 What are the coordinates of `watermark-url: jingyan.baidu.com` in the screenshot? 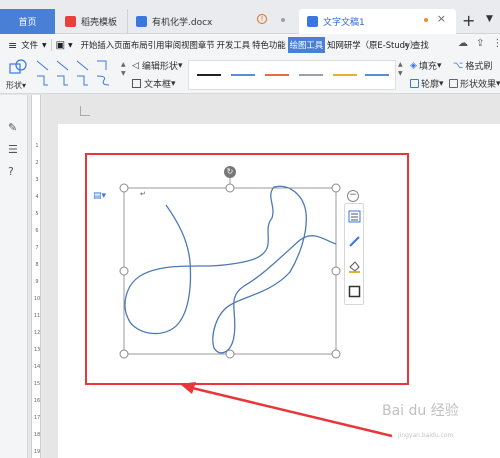 It's located at (426, 435).